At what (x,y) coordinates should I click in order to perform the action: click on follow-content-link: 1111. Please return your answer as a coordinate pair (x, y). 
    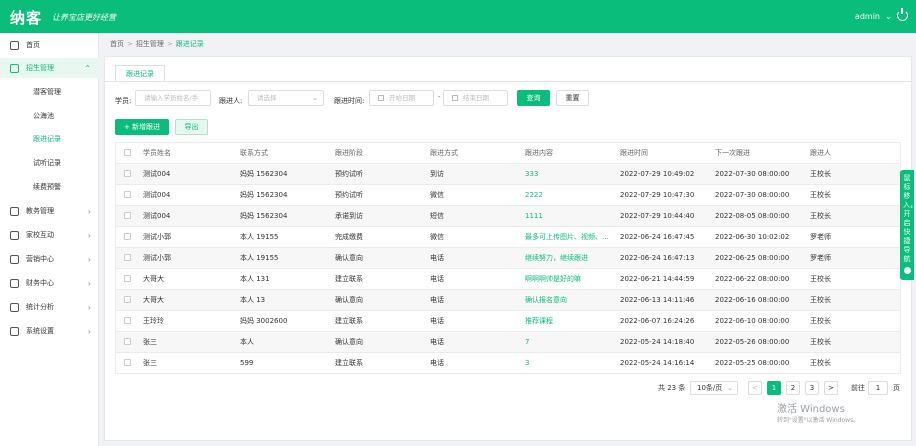
    Looking at the image, I should click on (569, 216).